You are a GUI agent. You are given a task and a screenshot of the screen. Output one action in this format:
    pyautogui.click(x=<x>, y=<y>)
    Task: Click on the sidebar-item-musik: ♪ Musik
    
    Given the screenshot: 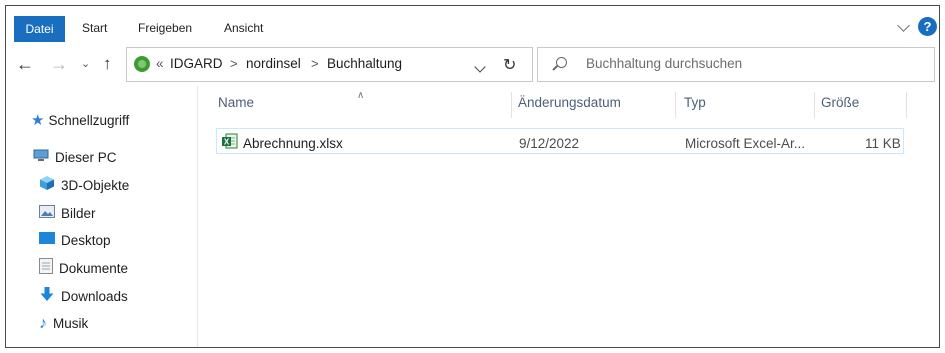 What is the action you would take?
    pyautogui.click(x=63, y=324)
    